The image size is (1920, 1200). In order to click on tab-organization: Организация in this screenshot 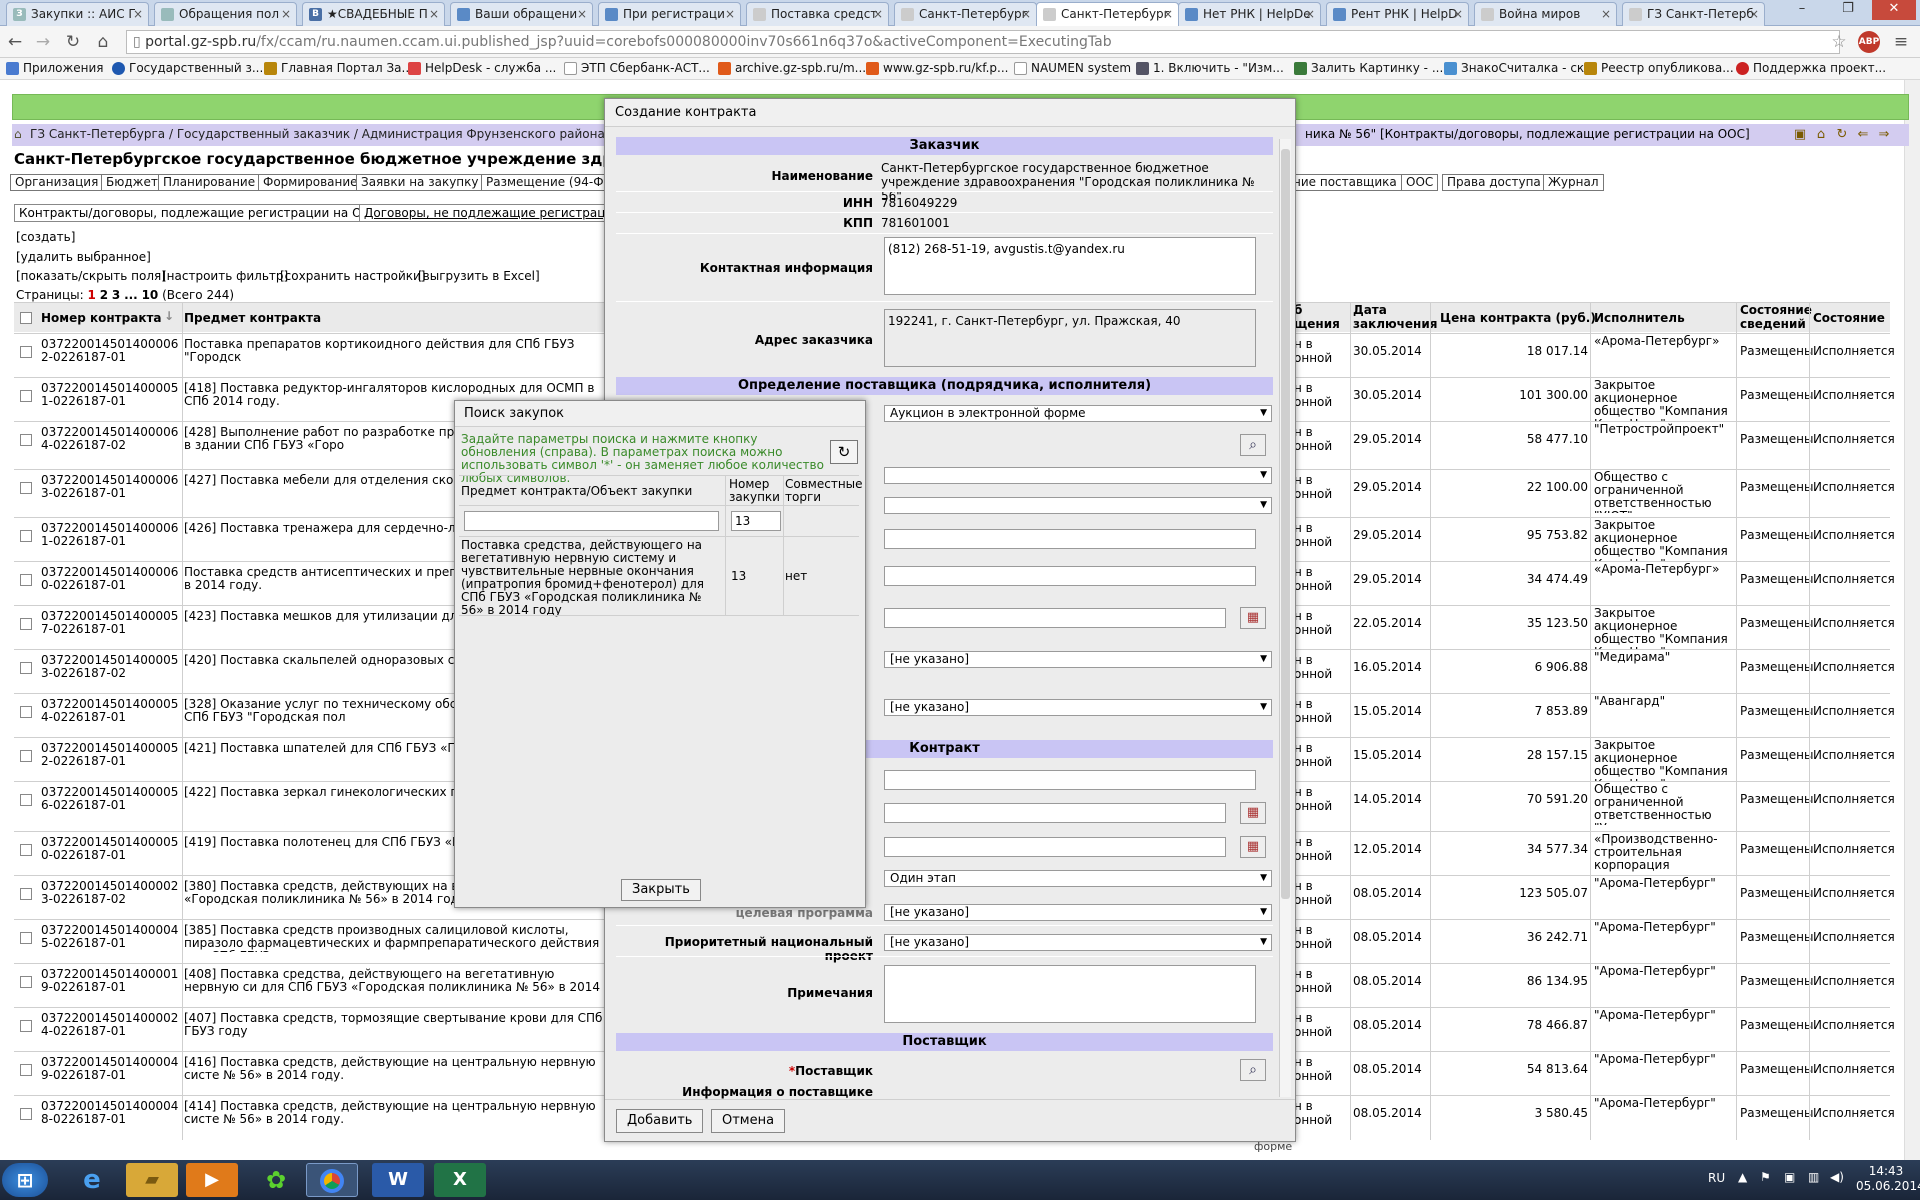, I will do `click(57, 182)`.